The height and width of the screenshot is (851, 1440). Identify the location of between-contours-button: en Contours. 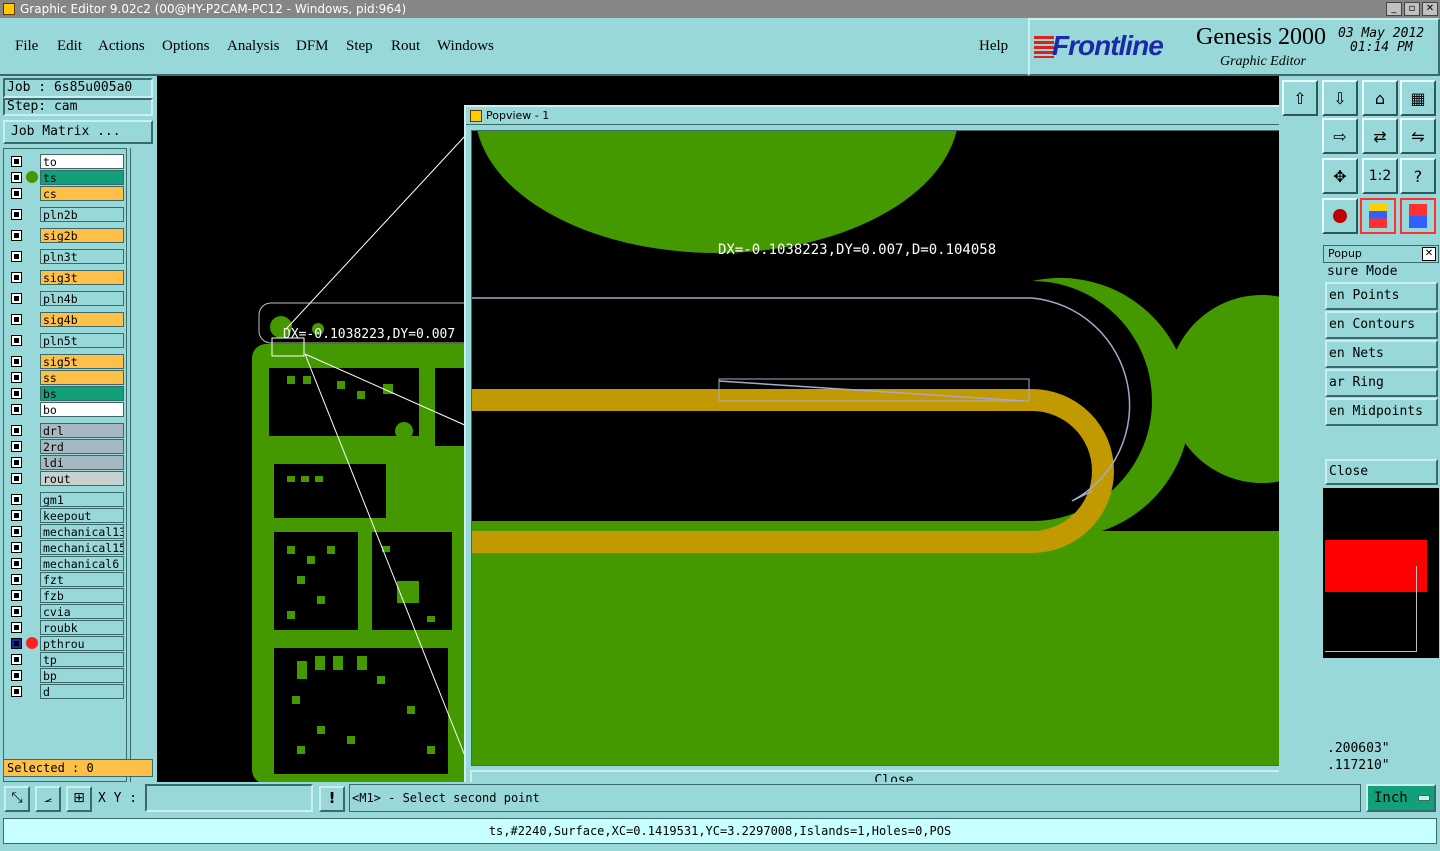
(1381, 325).